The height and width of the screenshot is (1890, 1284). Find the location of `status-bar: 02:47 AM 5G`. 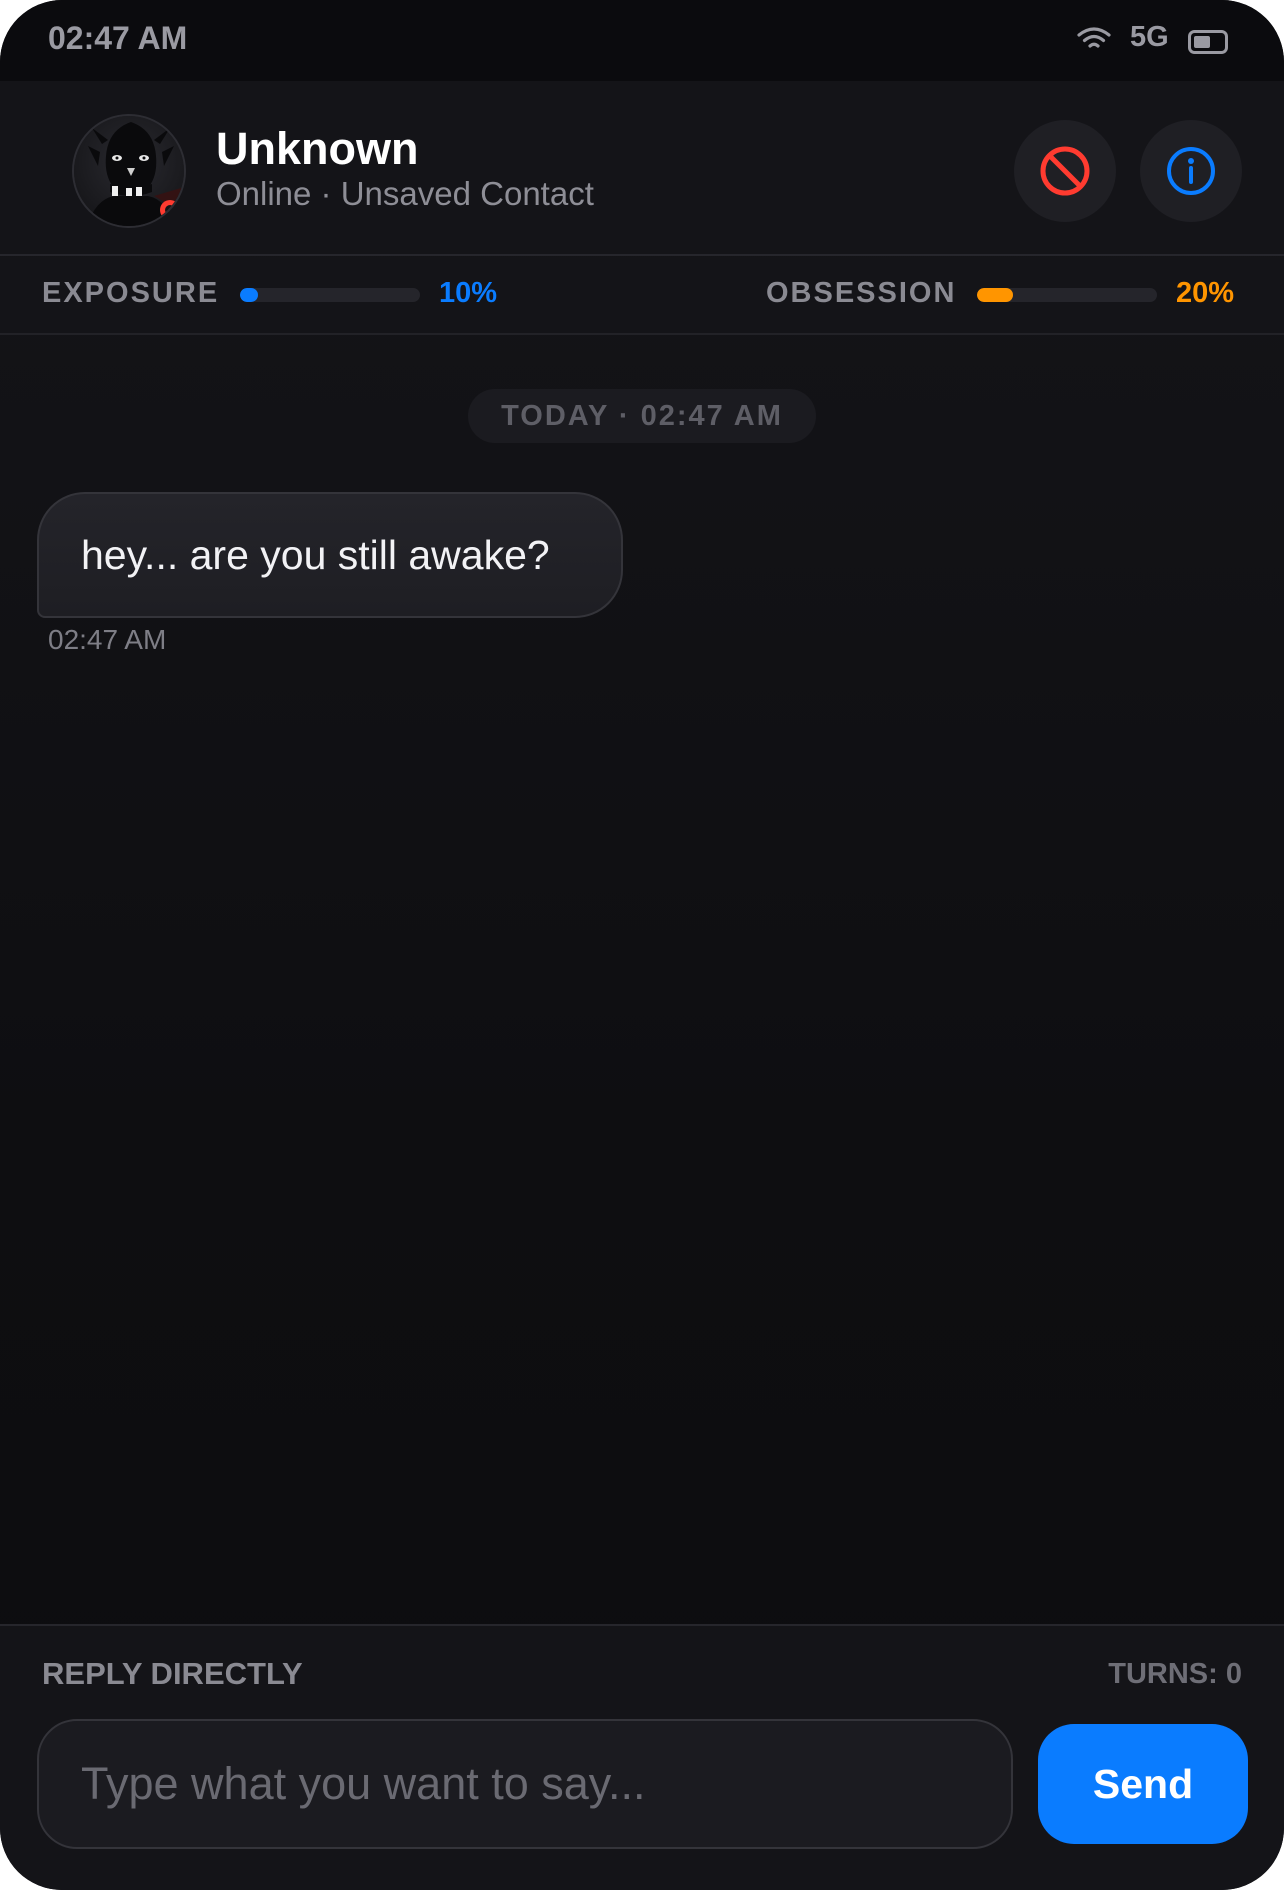

status-bar: 02:47 AM 5G is located at coordinates (642, 40).